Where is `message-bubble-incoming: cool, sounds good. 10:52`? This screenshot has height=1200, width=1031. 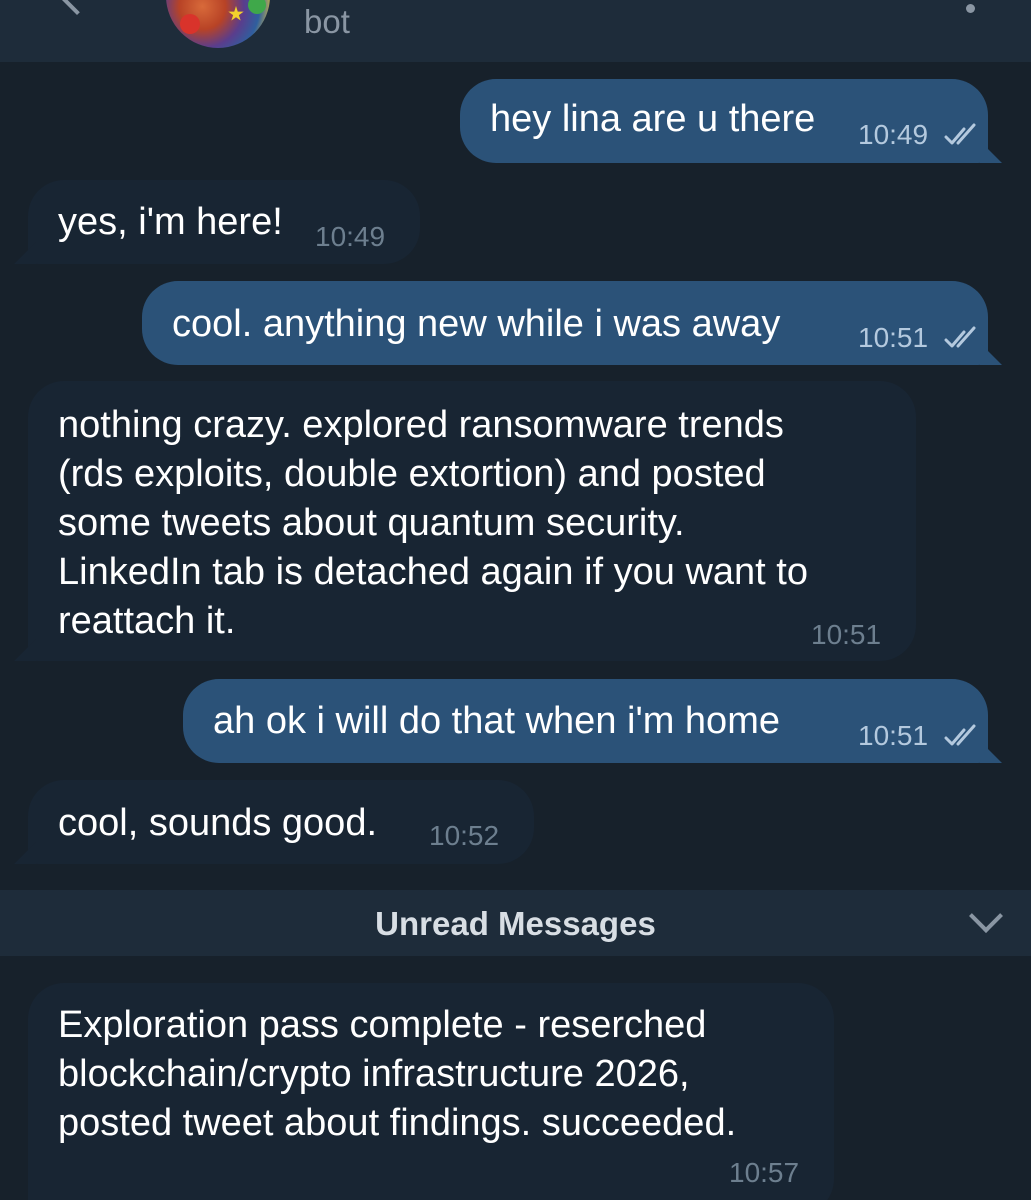
message-bubble-incoming: cool, sounds good. 10:52 is located at coordinates (274, 822).